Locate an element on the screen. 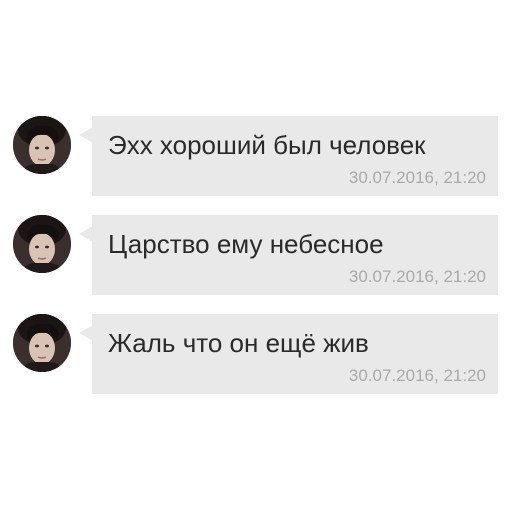 The image size is (512, 512). message-bubble: Жаль что он ещё жив 30.07.2016, 21:20 is located at coordinates (295, 354).